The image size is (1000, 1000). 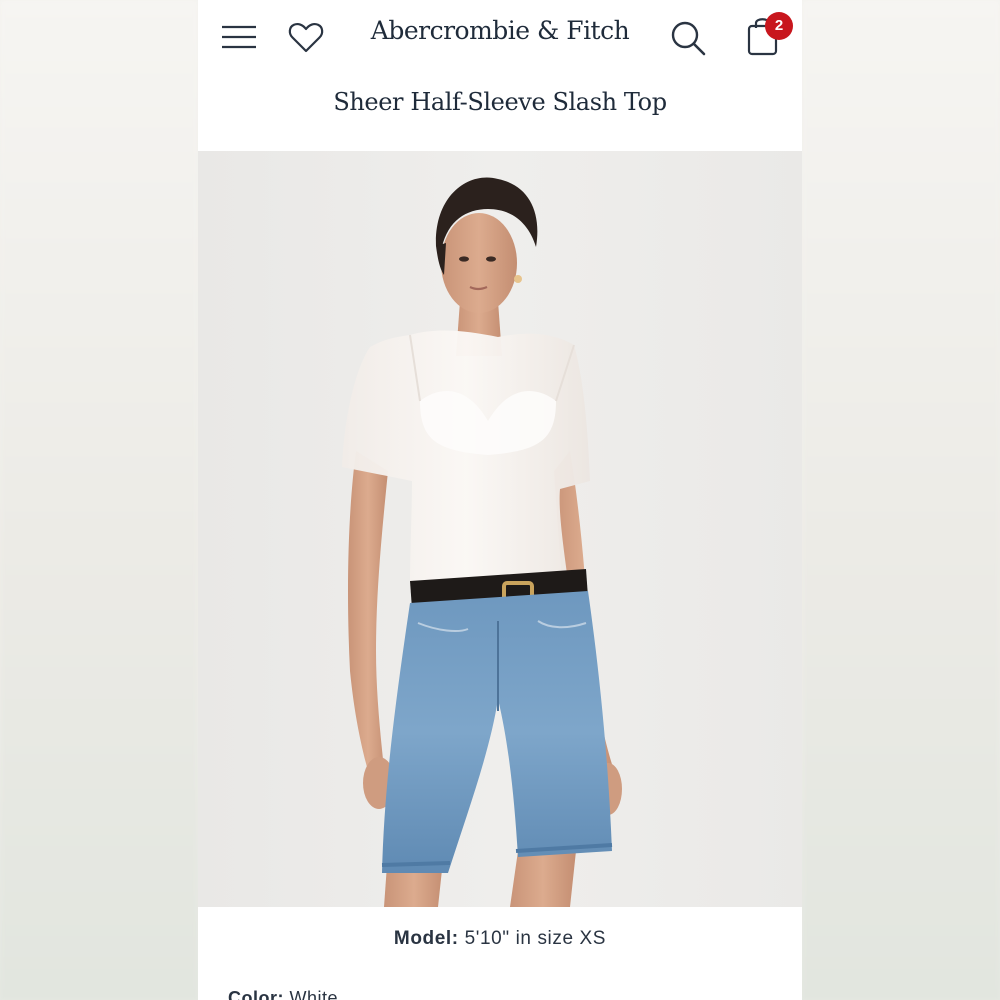 I want to click on color-value: White, so click(x=314, y=994).